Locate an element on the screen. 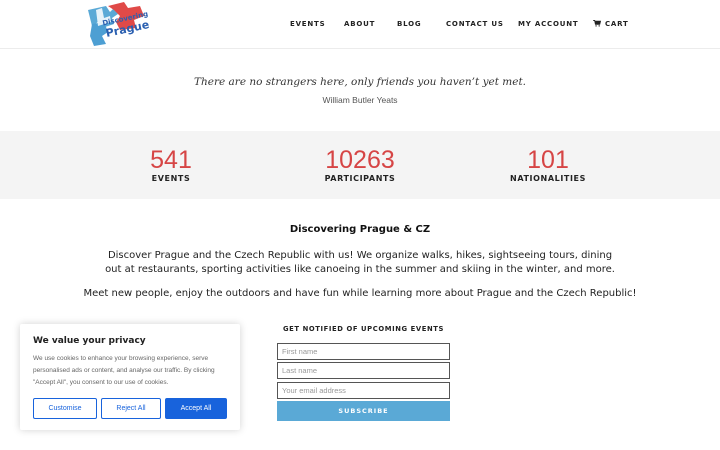 This screenshot has height=450, width=720. stat-nationalities: 101 NATIONALITIES is located at coordinates (548, 165).